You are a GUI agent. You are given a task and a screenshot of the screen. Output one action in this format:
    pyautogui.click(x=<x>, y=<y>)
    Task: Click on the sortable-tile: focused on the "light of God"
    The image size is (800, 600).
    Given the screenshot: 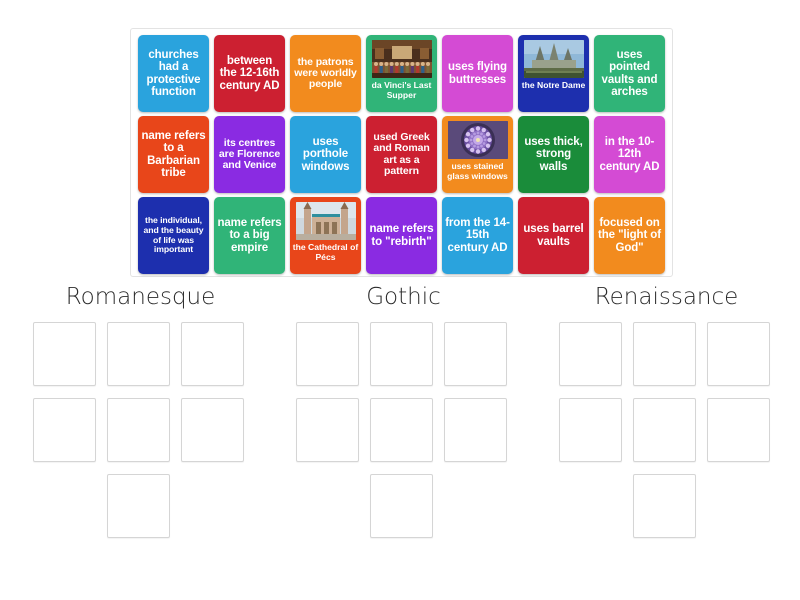 What is the action you would take?
    pyautogui.click(x=629, y=235)
    